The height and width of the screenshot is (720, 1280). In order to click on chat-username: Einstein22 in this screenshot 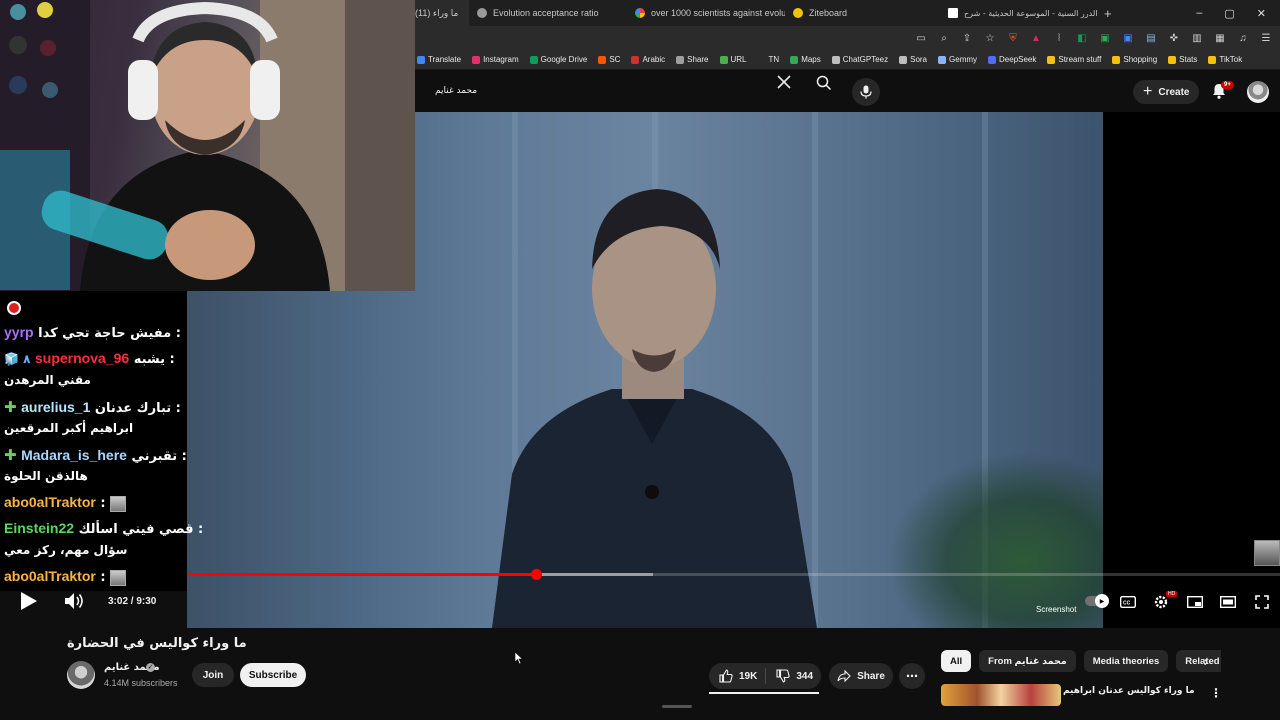, I will do `click(39, 528)`.